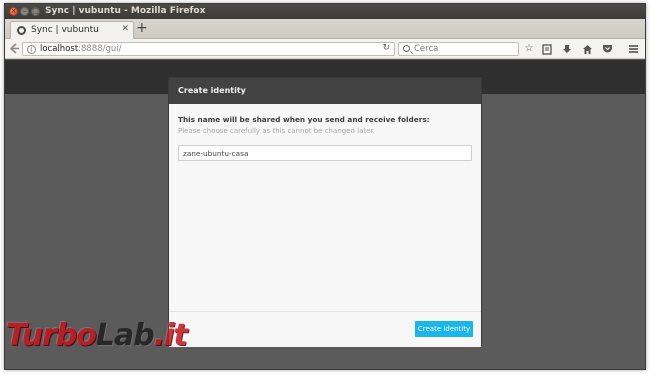 The width and height of the screenshot is (650, 374). What do you see at coordinates (35, 11) in the screenshot?
I see `maximize-icon: □` at bounding box center [35, 11].